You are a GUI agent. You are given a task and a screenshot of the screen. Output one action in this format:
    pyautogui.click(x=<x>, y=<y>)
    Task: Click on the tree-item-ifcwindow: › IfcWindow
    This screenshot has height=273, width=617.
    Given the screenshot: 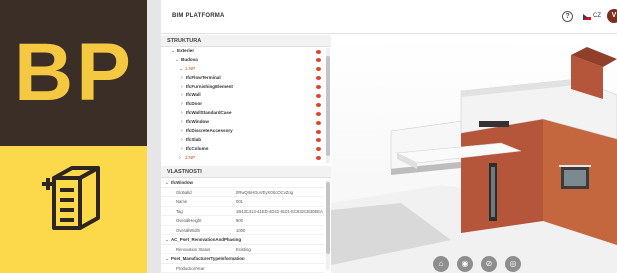 What is the action you would take?
    pyautogui.click(x=242, y=122)
    